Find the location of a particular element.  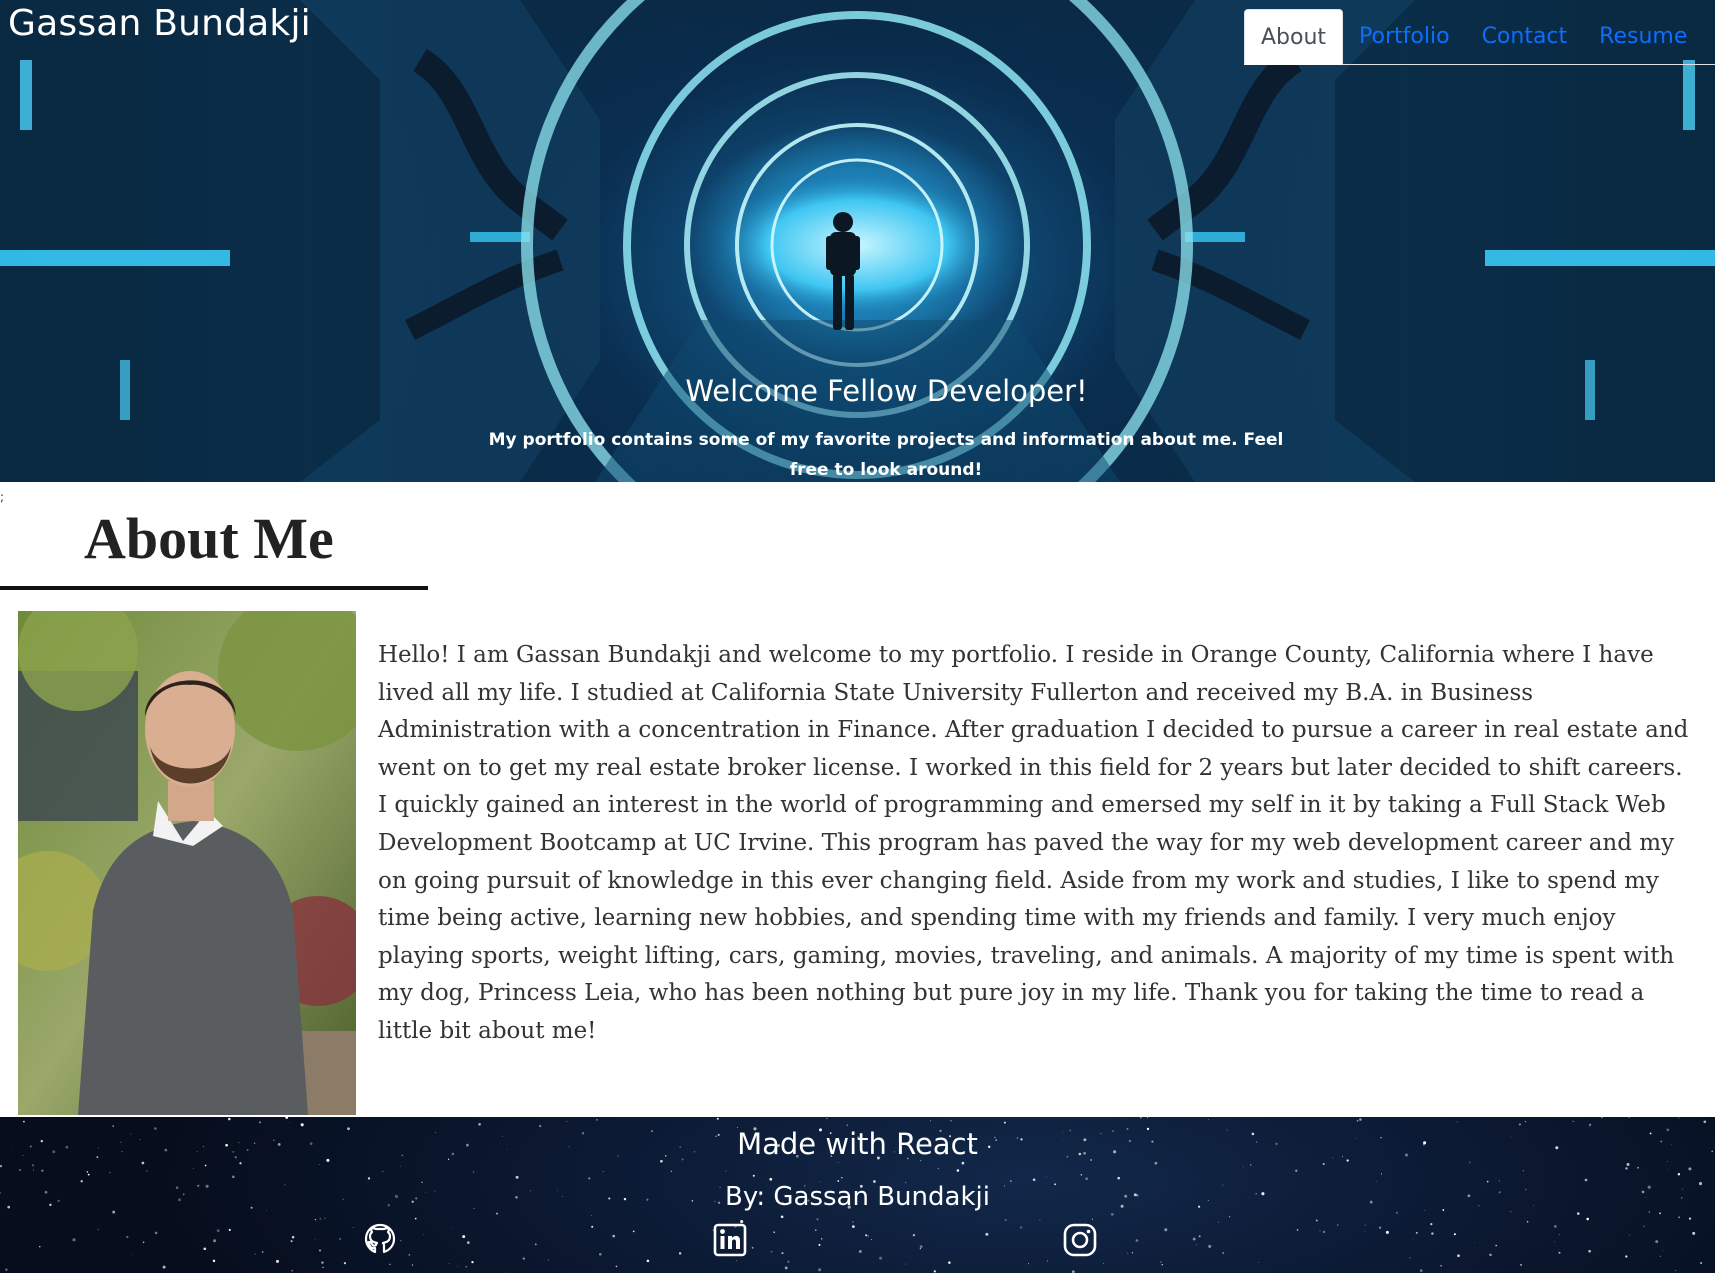

nav-tab-portfolio: Portfolio is located at coordinates (1404, 36).